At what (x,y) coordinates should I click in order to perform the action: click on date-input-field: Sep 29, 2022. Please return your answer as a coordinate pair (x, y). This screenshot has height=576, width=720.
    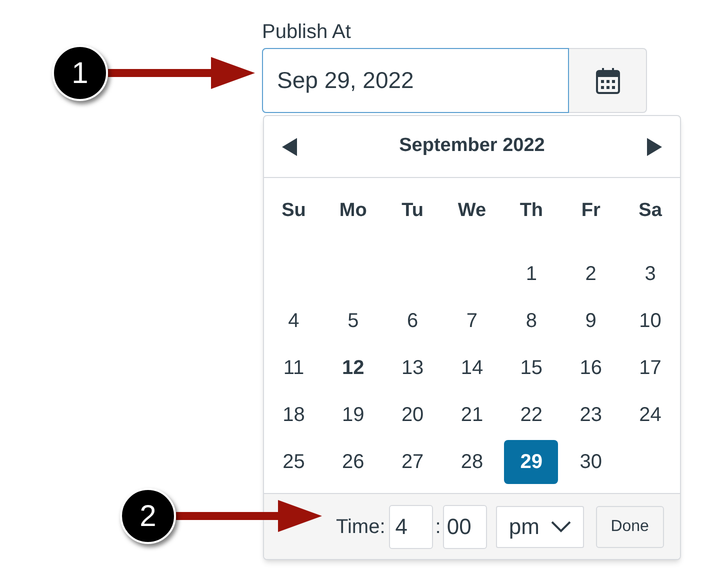
    Looking at the image, I should click on (415, 80).